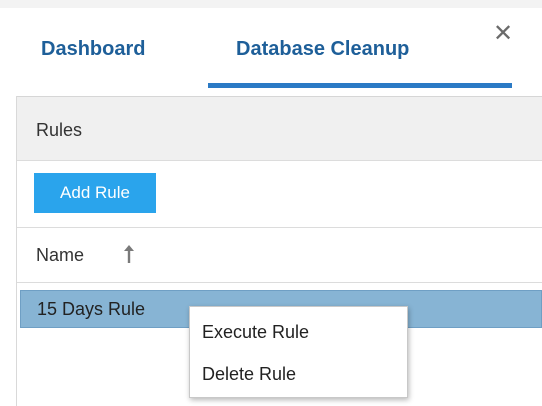 The image size is (542, 406). Describe the element at coordinates (271, 4) in the screenshot. I see `top-strip` at that location.